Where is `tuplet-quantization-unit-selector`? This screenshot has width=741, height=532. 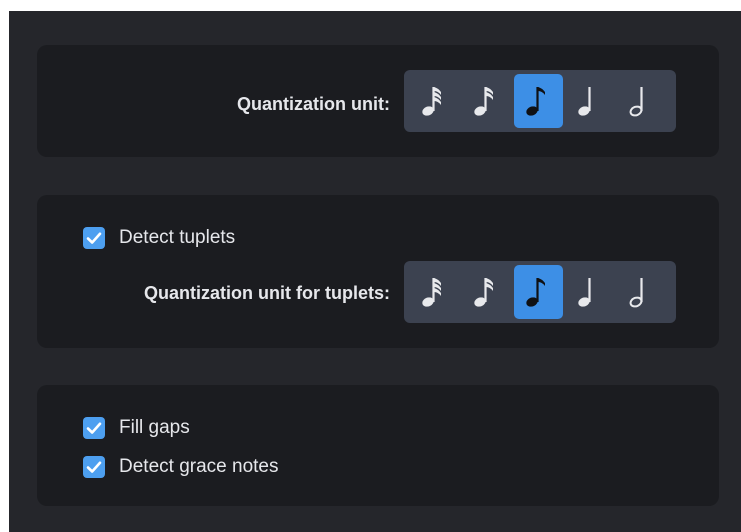
tuplet-quantization-unit-selector is located at coordinates (540, 292).